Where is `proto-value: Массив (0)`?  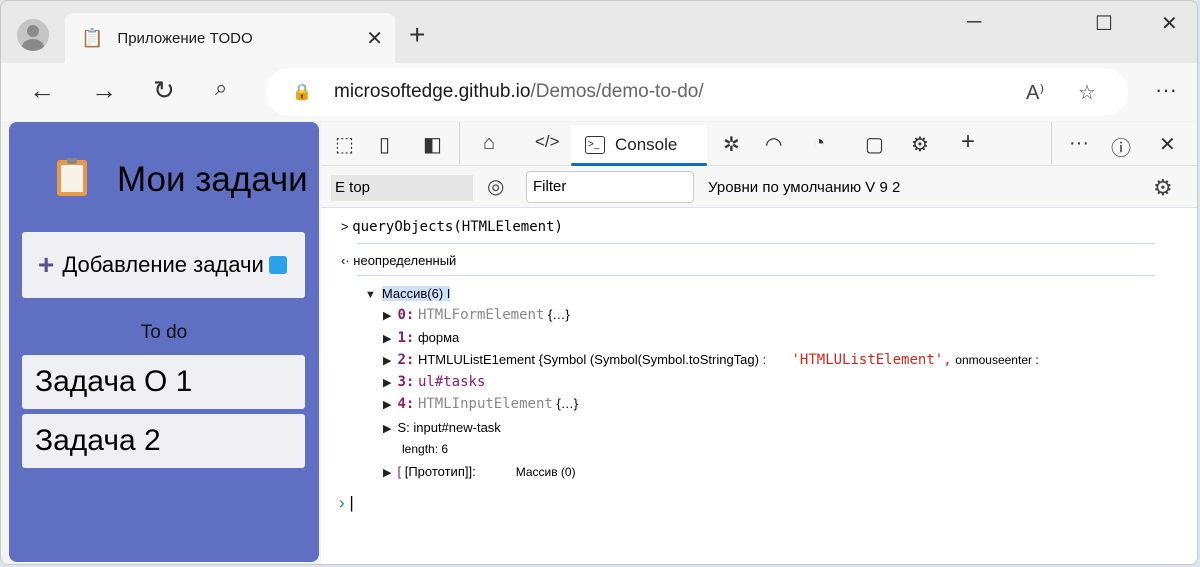
proto-value: Массив (0) is located at coordinates (545, 472).